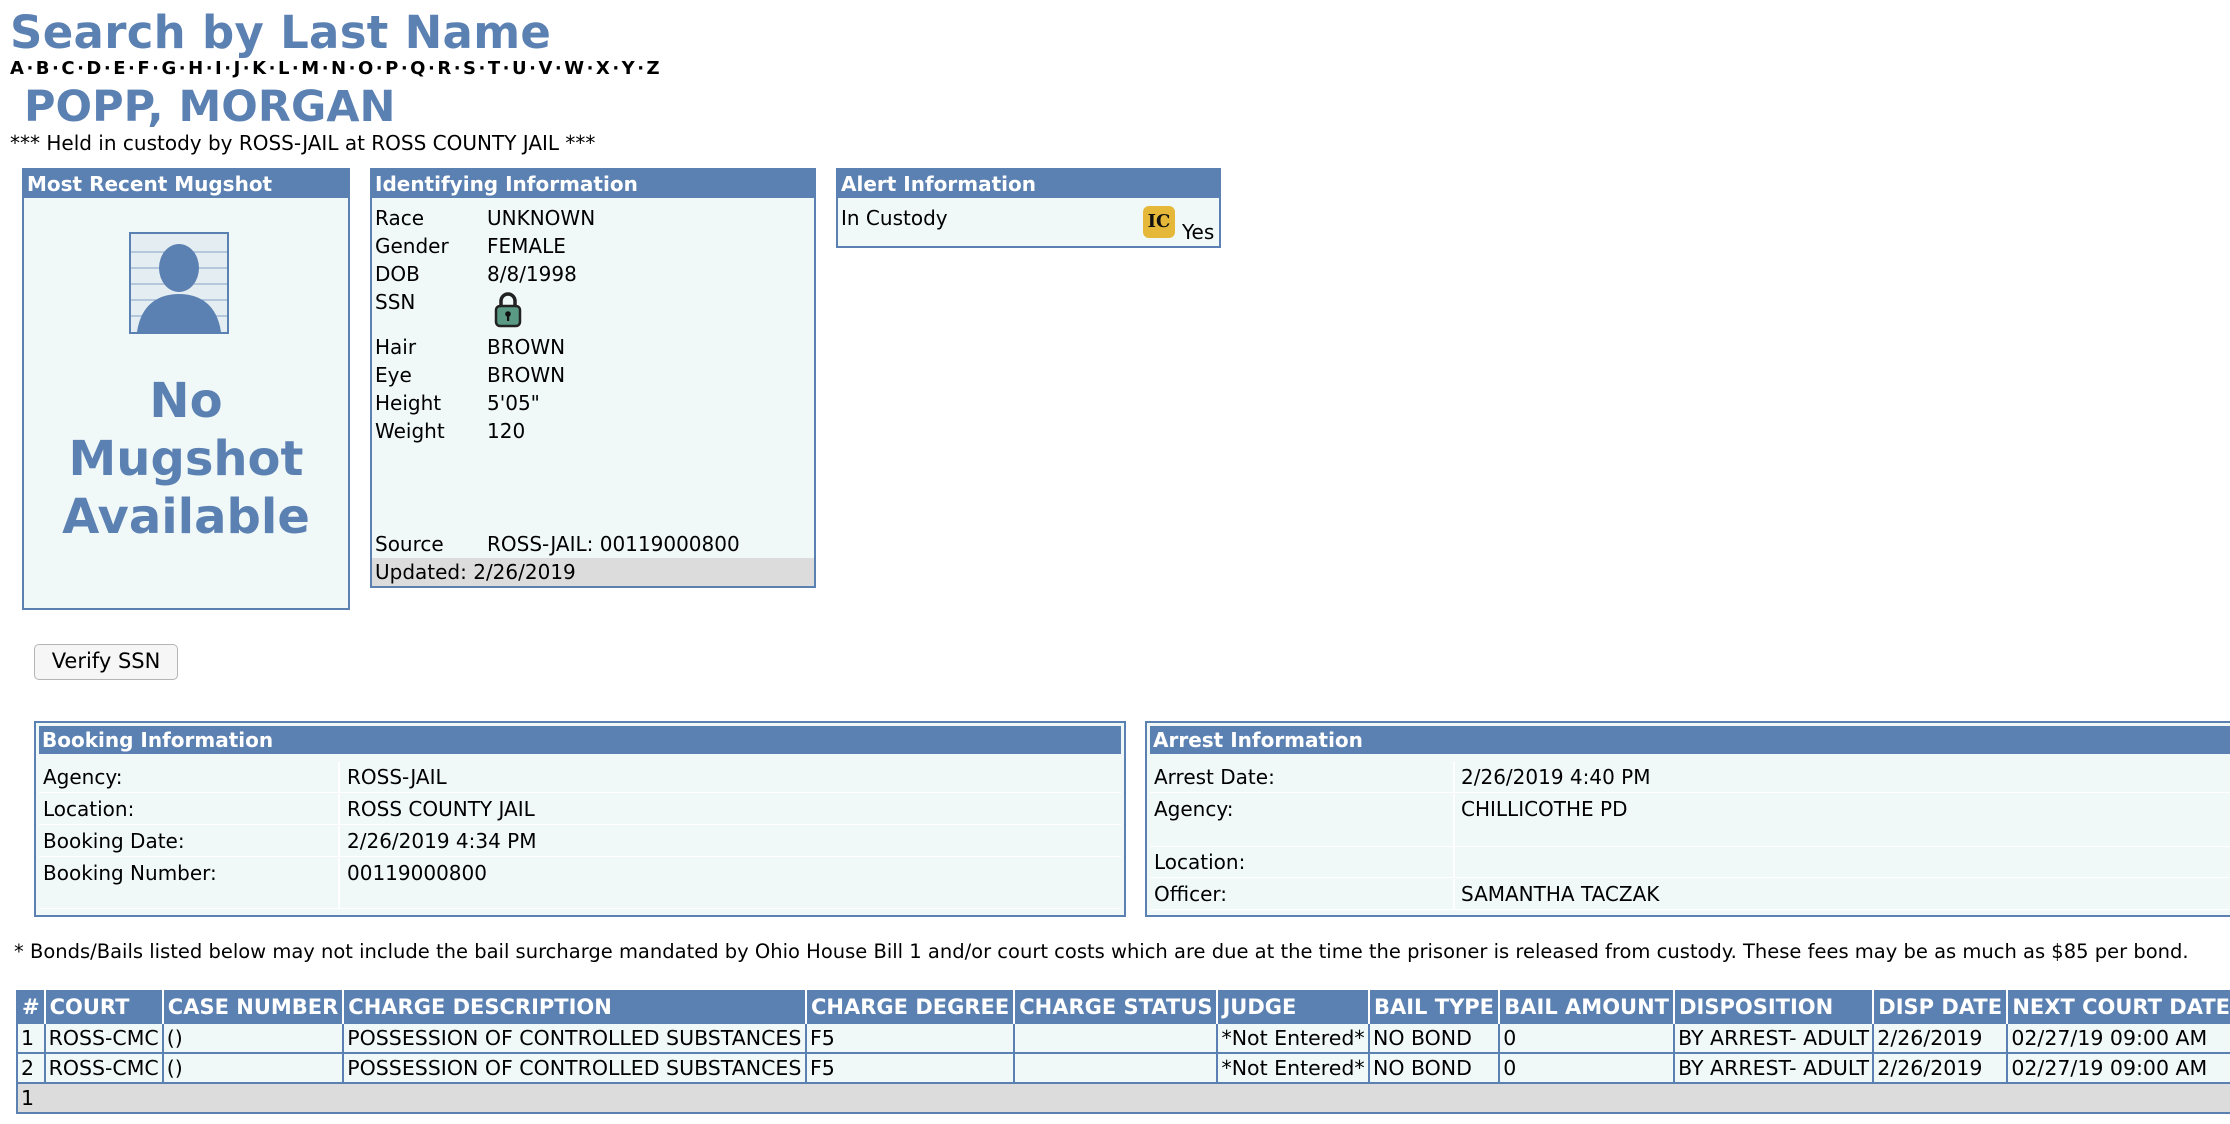  I want to click on col-number: #, so click(31, 1007).